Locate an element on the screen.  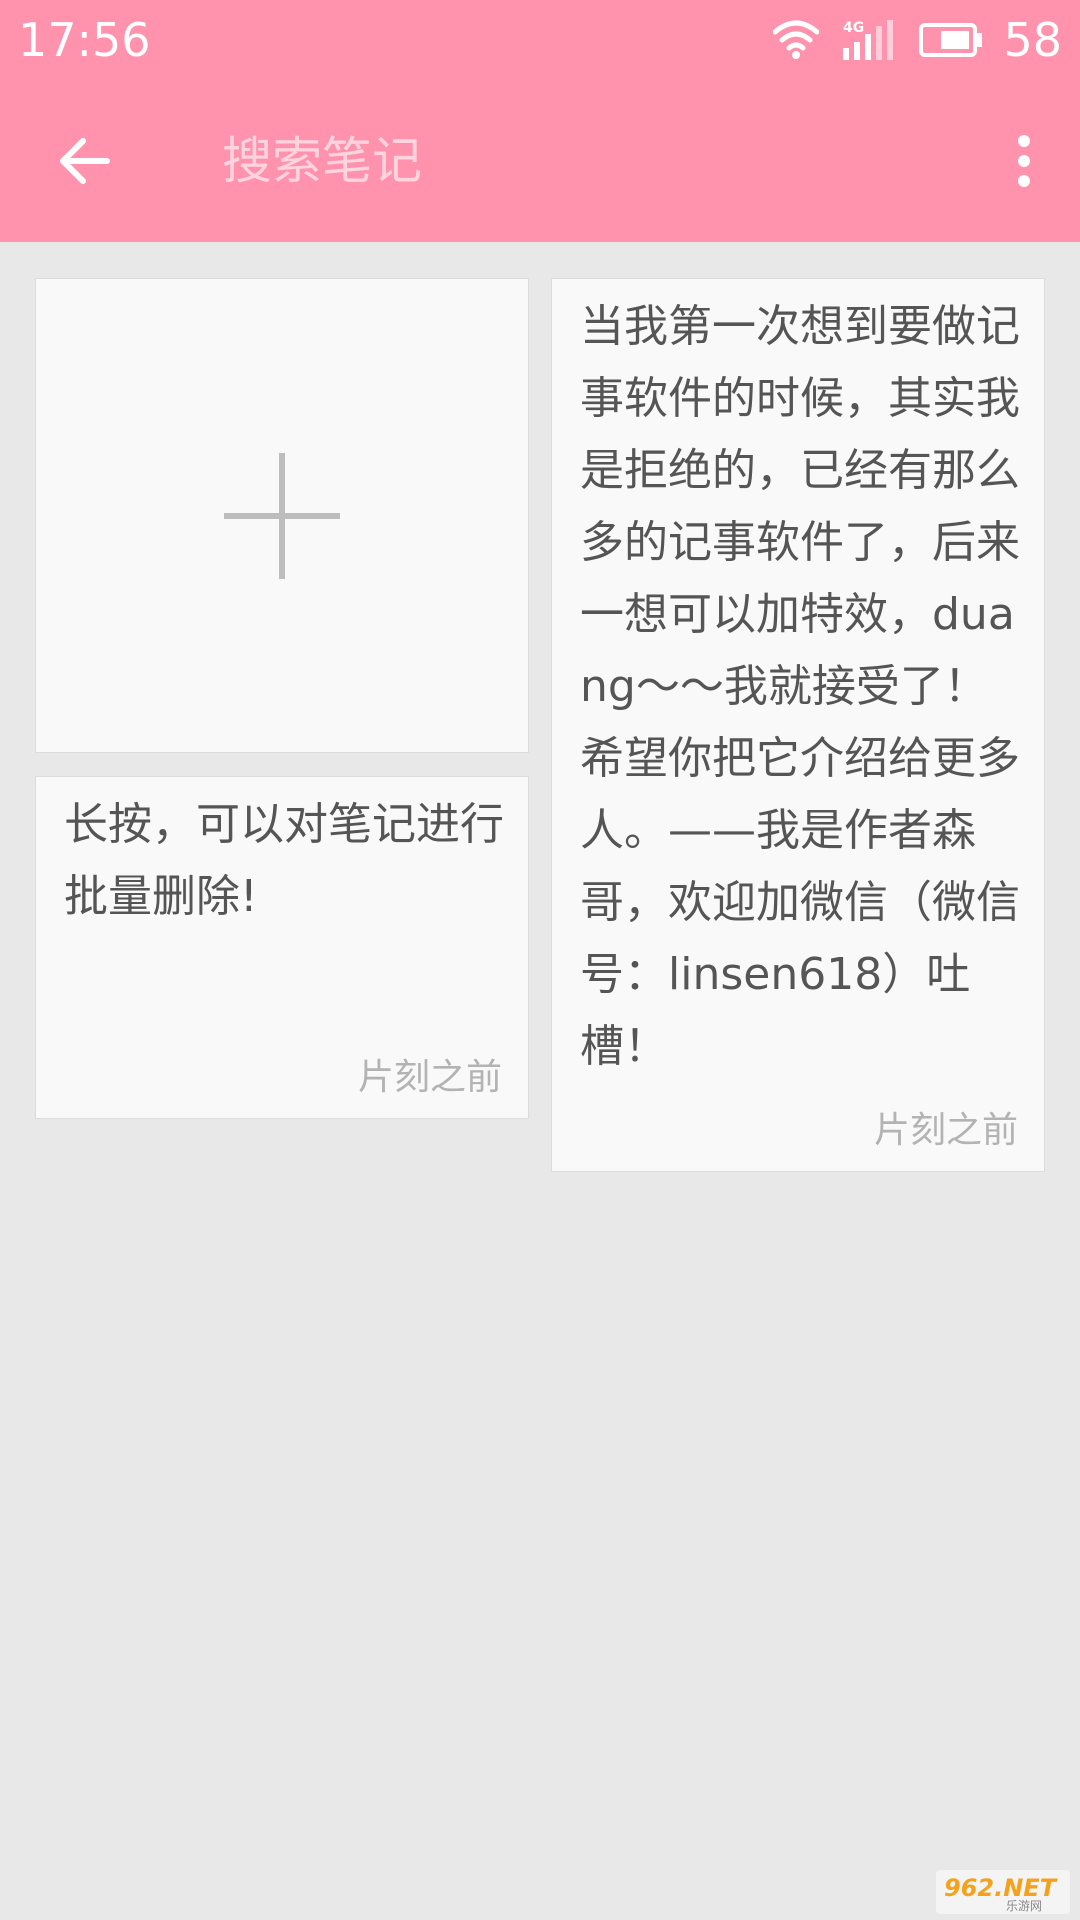
back-button is located at coordinates (85, 161).